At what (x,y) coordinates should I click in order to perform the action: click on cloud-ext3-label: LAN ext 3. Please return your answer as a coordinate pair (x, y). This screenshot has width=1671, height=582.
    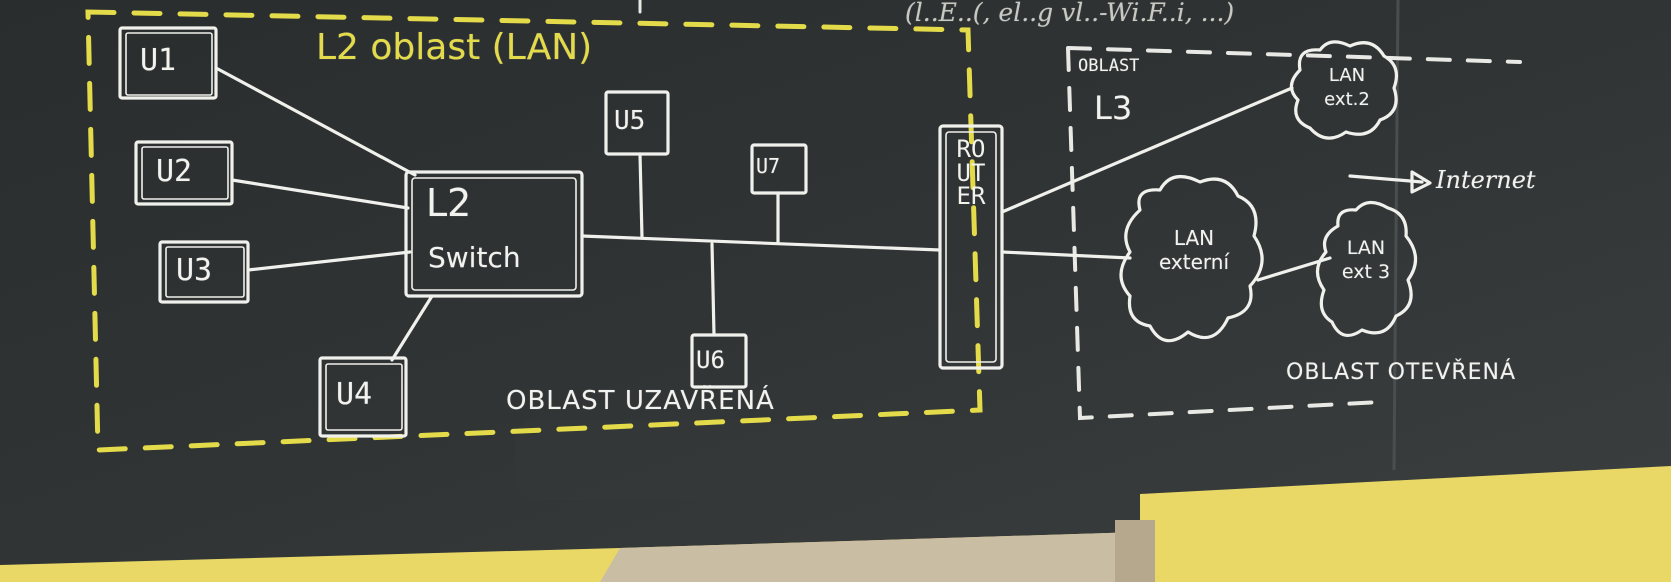
    Looking at the image, I should click on (1366, 260).